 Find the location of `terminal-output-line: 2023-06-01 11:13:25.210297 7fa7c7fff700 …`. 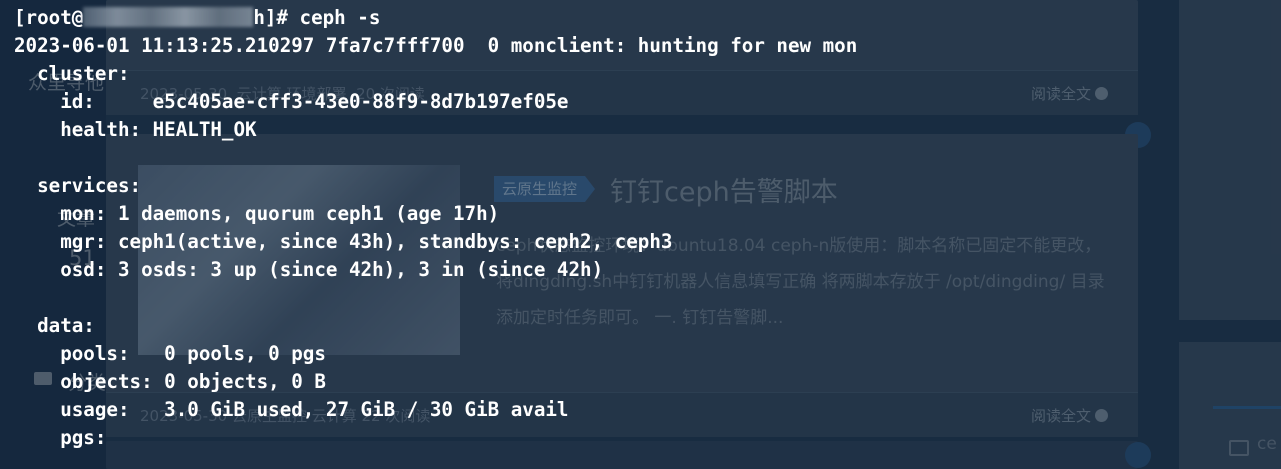

terminal-output-line: 2023-06-01 11:13:25.210297 7fa7c7fff700 … is located at coordinates (436, 45).